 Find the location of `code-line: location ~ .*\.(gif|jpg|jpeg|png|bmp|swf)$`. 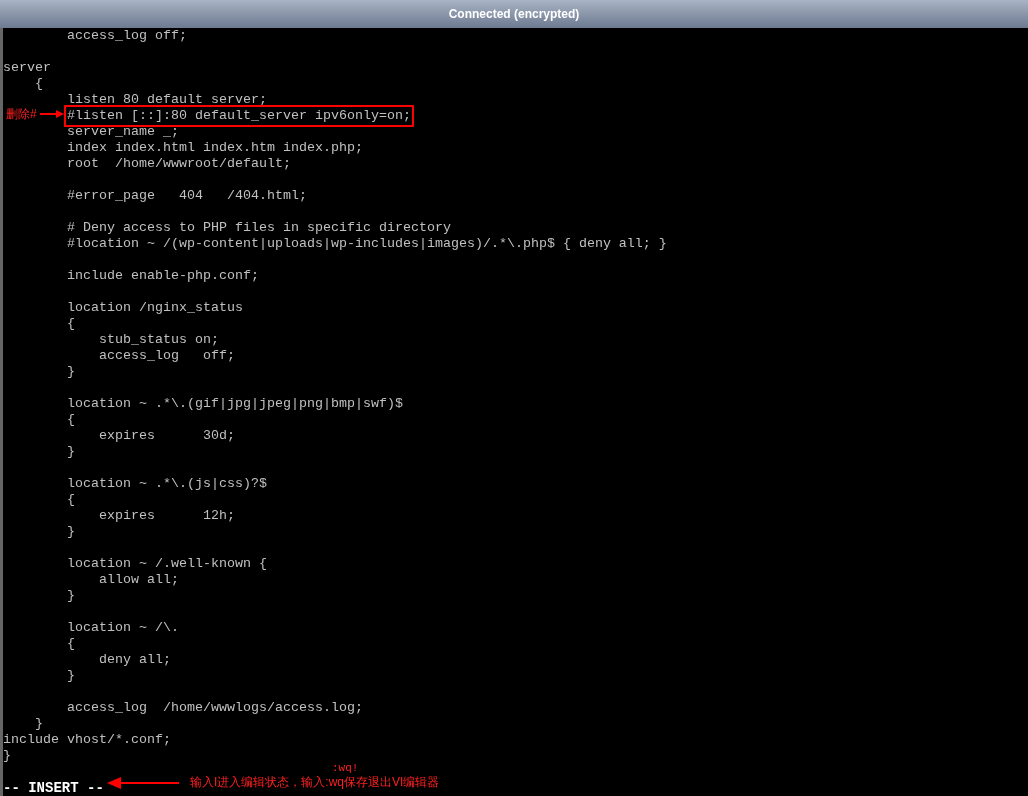

code-line: location ~ .*\.(gif|jpg|jpeg|png|bmp|swf)$ is located at coordinates (235, 404).